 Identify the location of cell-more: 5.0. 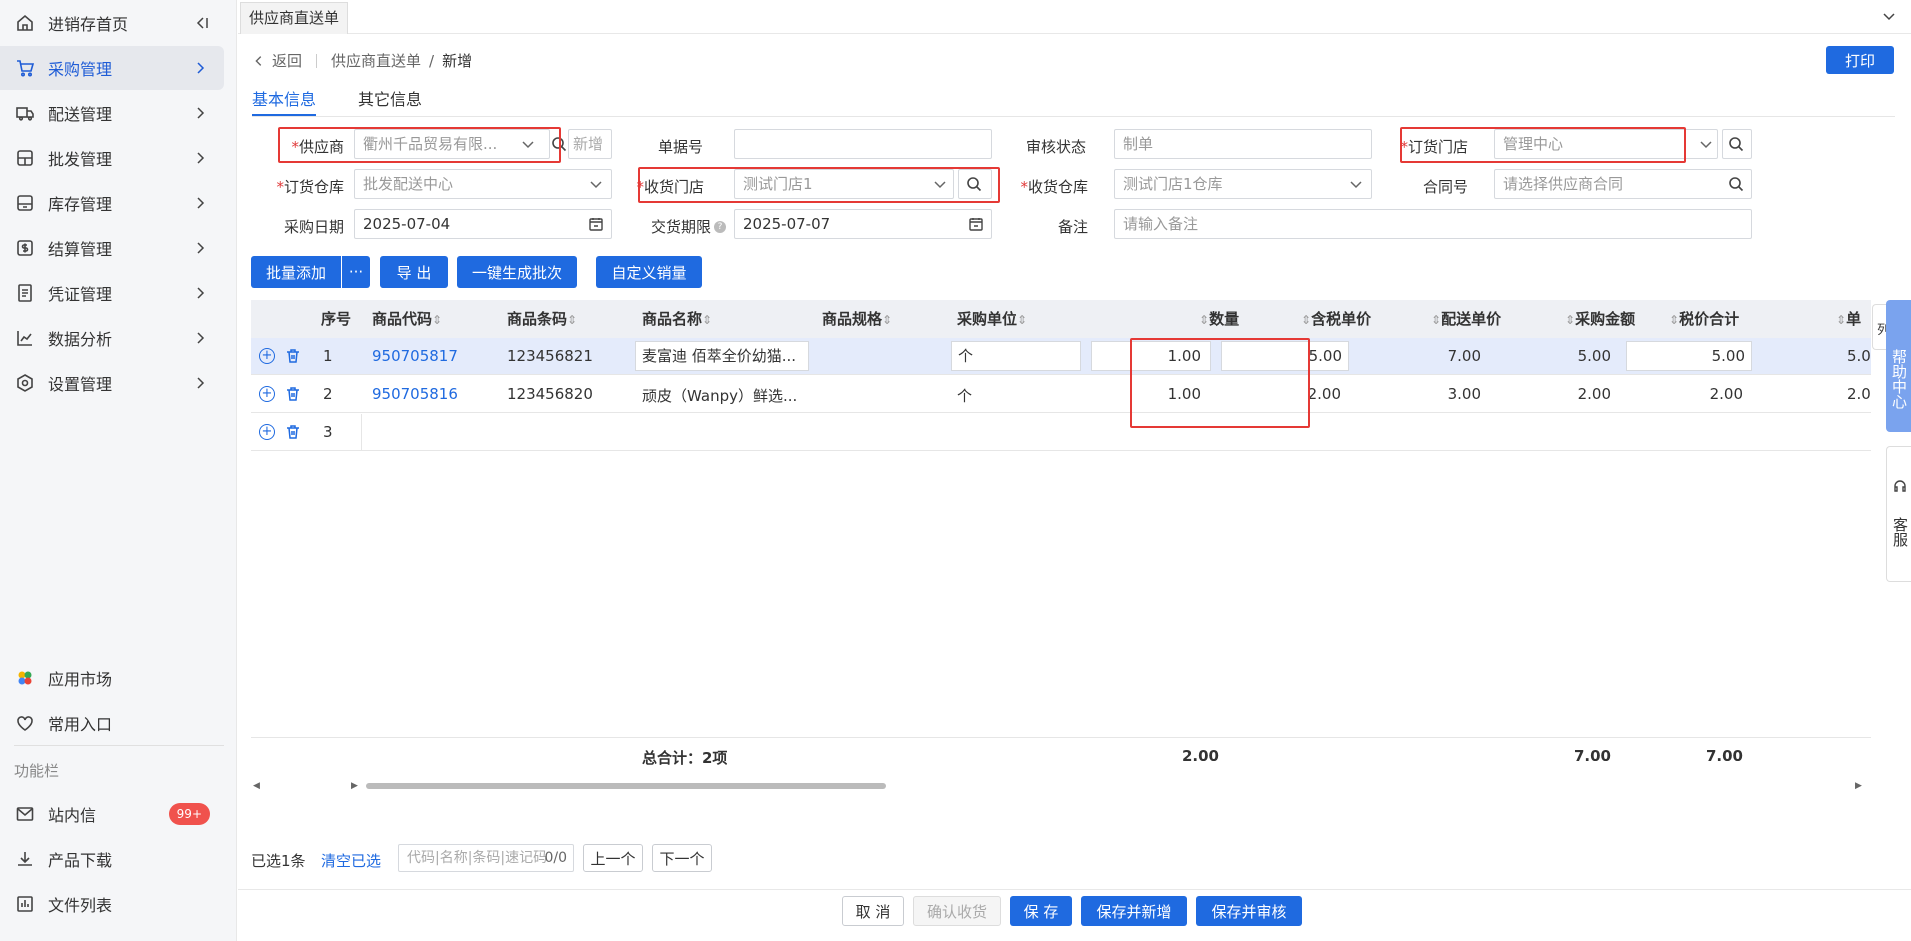
(1859, 356).